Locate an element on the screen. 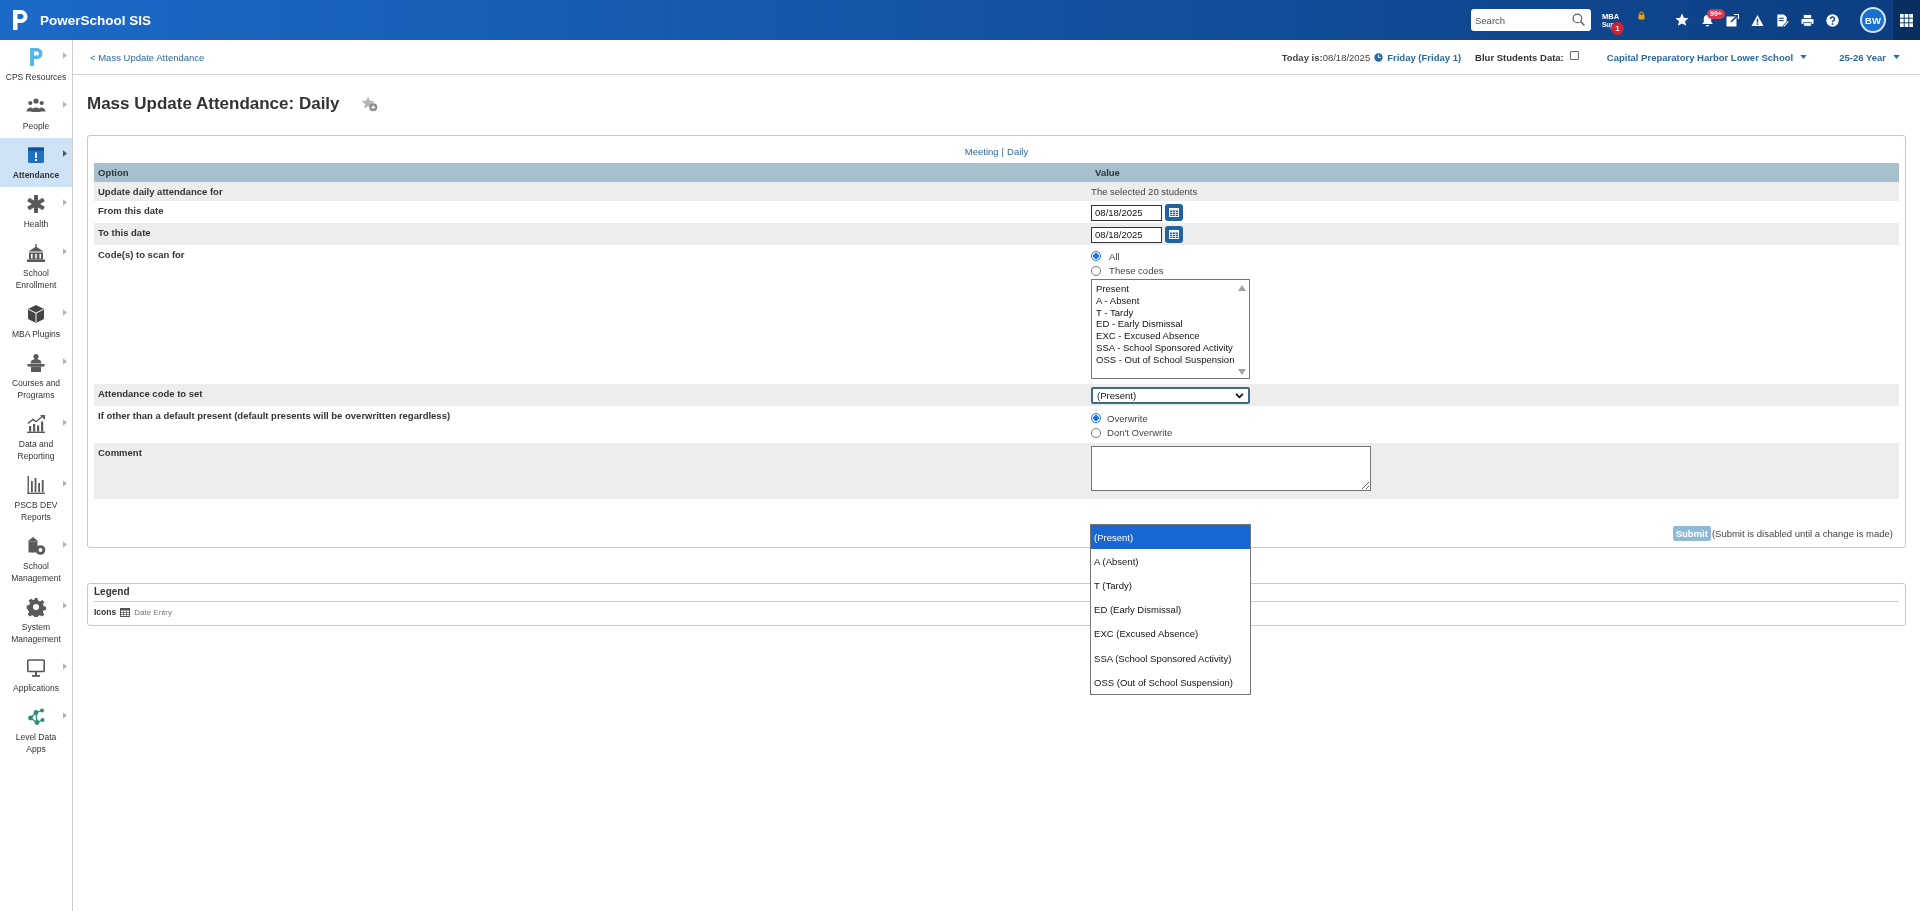  star-add-icon is located at coordinates (369, 104).